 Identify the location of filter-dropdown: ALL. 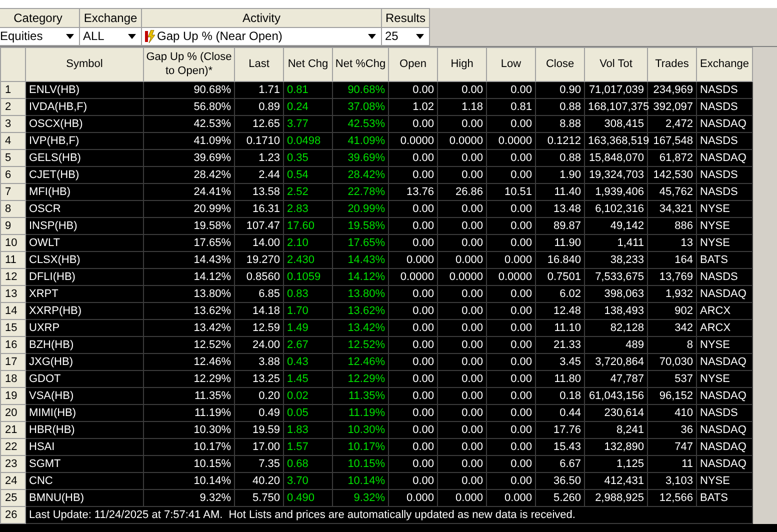
(110, 36).